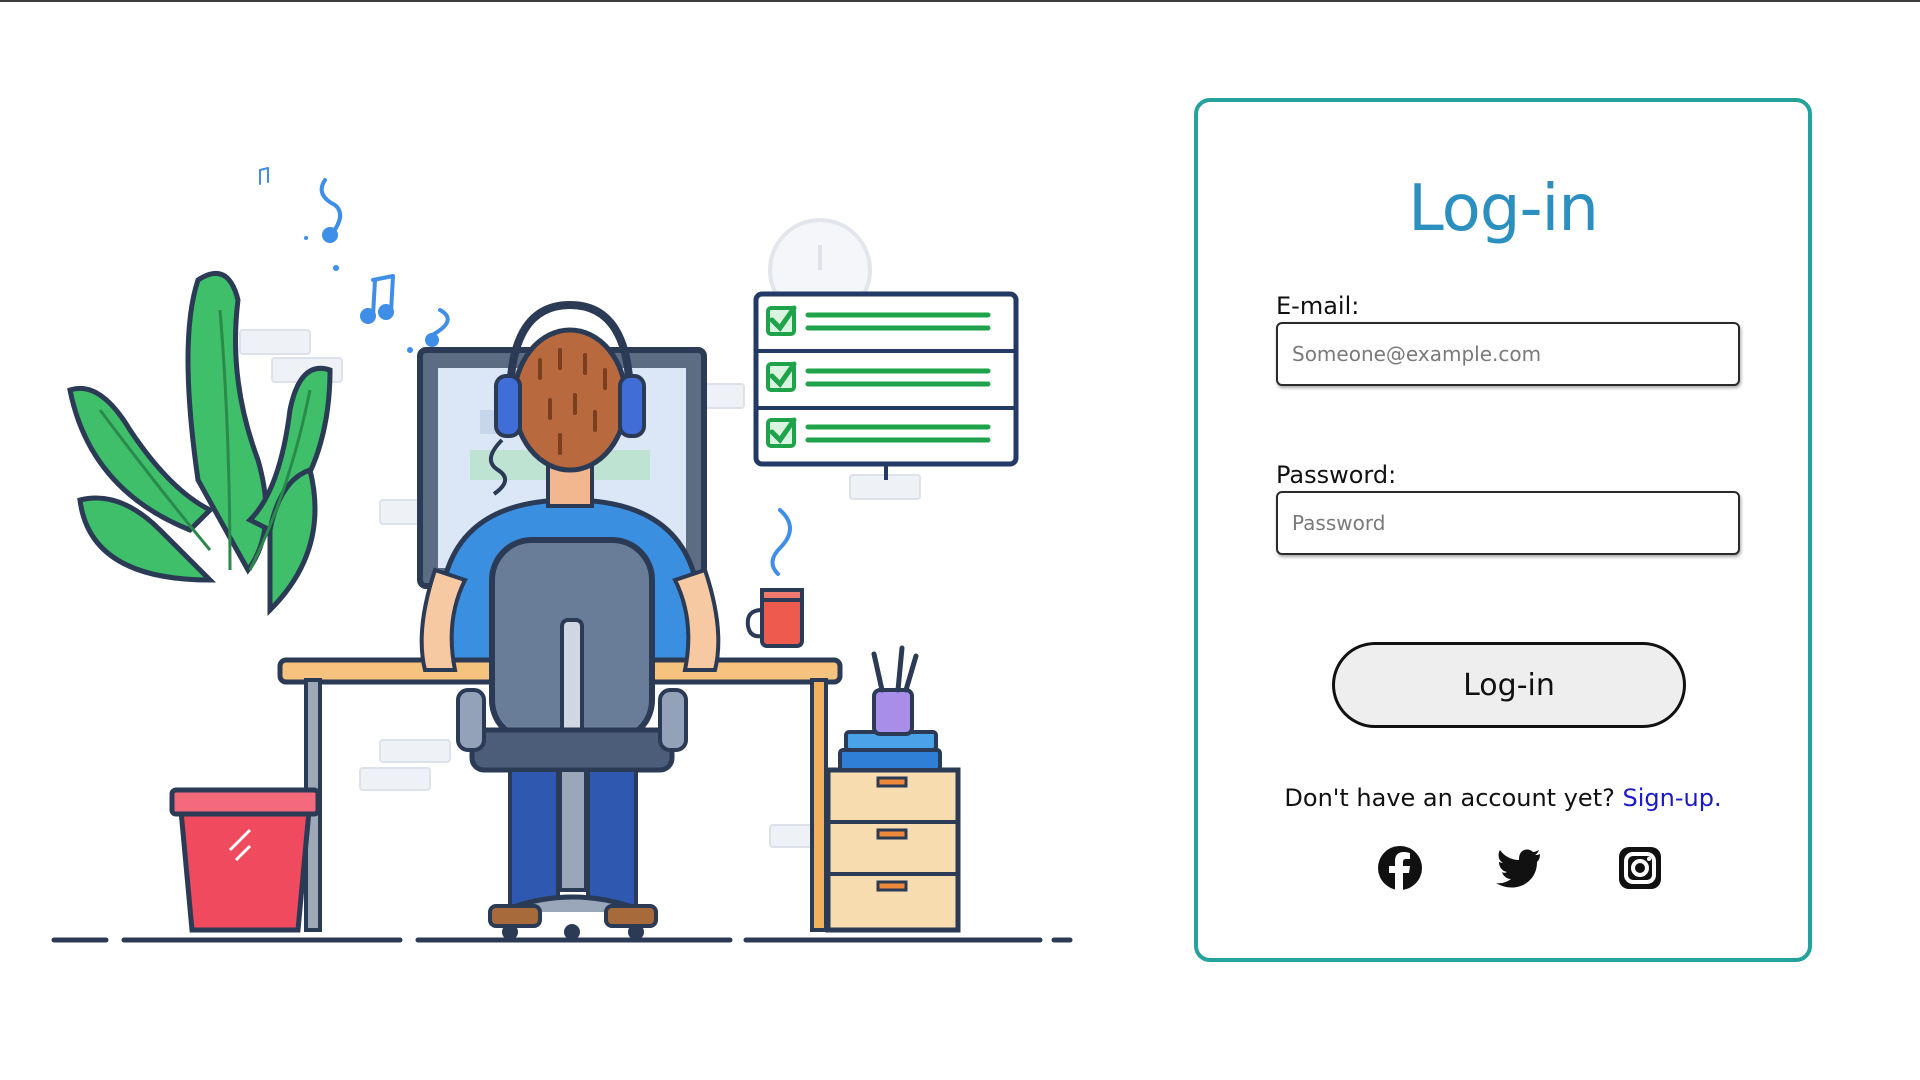  I want to click on email-label: E-mail:, so click(1318, 306).